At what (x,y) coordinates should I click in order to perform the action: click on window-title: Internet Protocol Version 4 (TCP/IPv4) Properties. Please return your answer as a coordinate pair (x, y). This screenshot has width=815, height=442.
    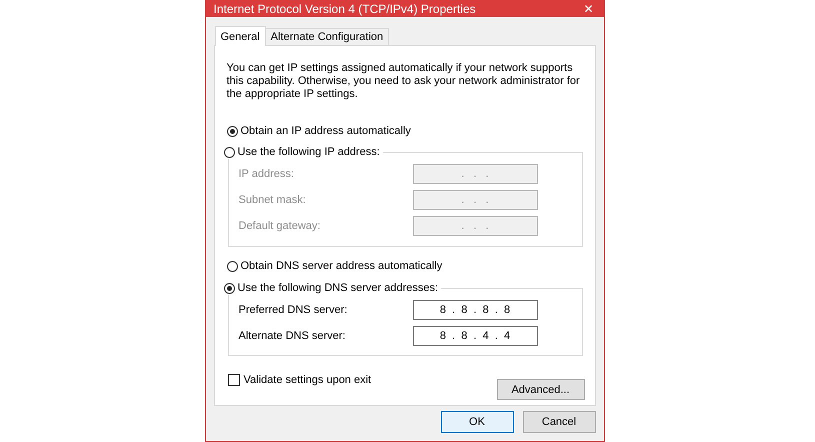
    Looking at the image, I should click on (345, 9).